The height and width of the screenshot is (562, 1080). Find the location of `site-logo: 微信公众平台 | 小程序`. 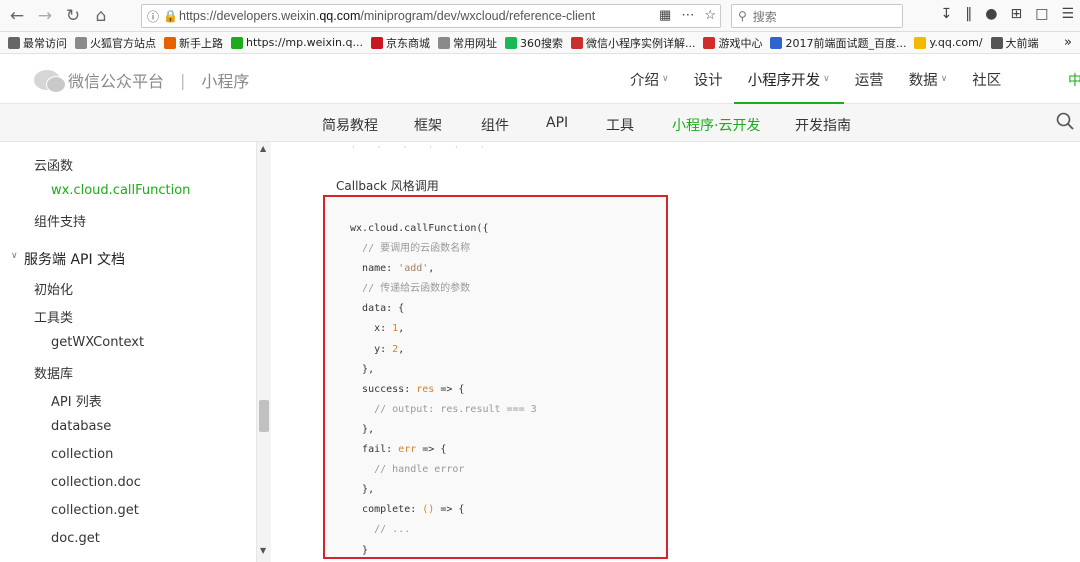

site-logo: 微信公众平台 | 小程序 is located at coordinates (141, 80).